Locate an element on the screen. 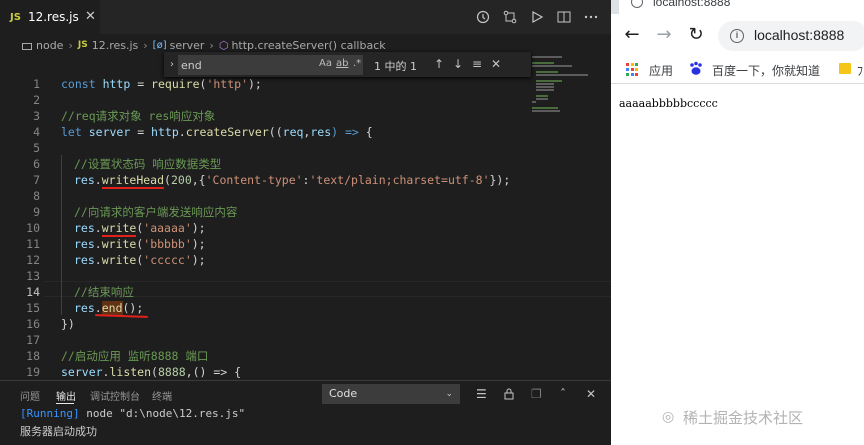  maximize-panel-icon: ˆ is located at coordinates (563, 394).